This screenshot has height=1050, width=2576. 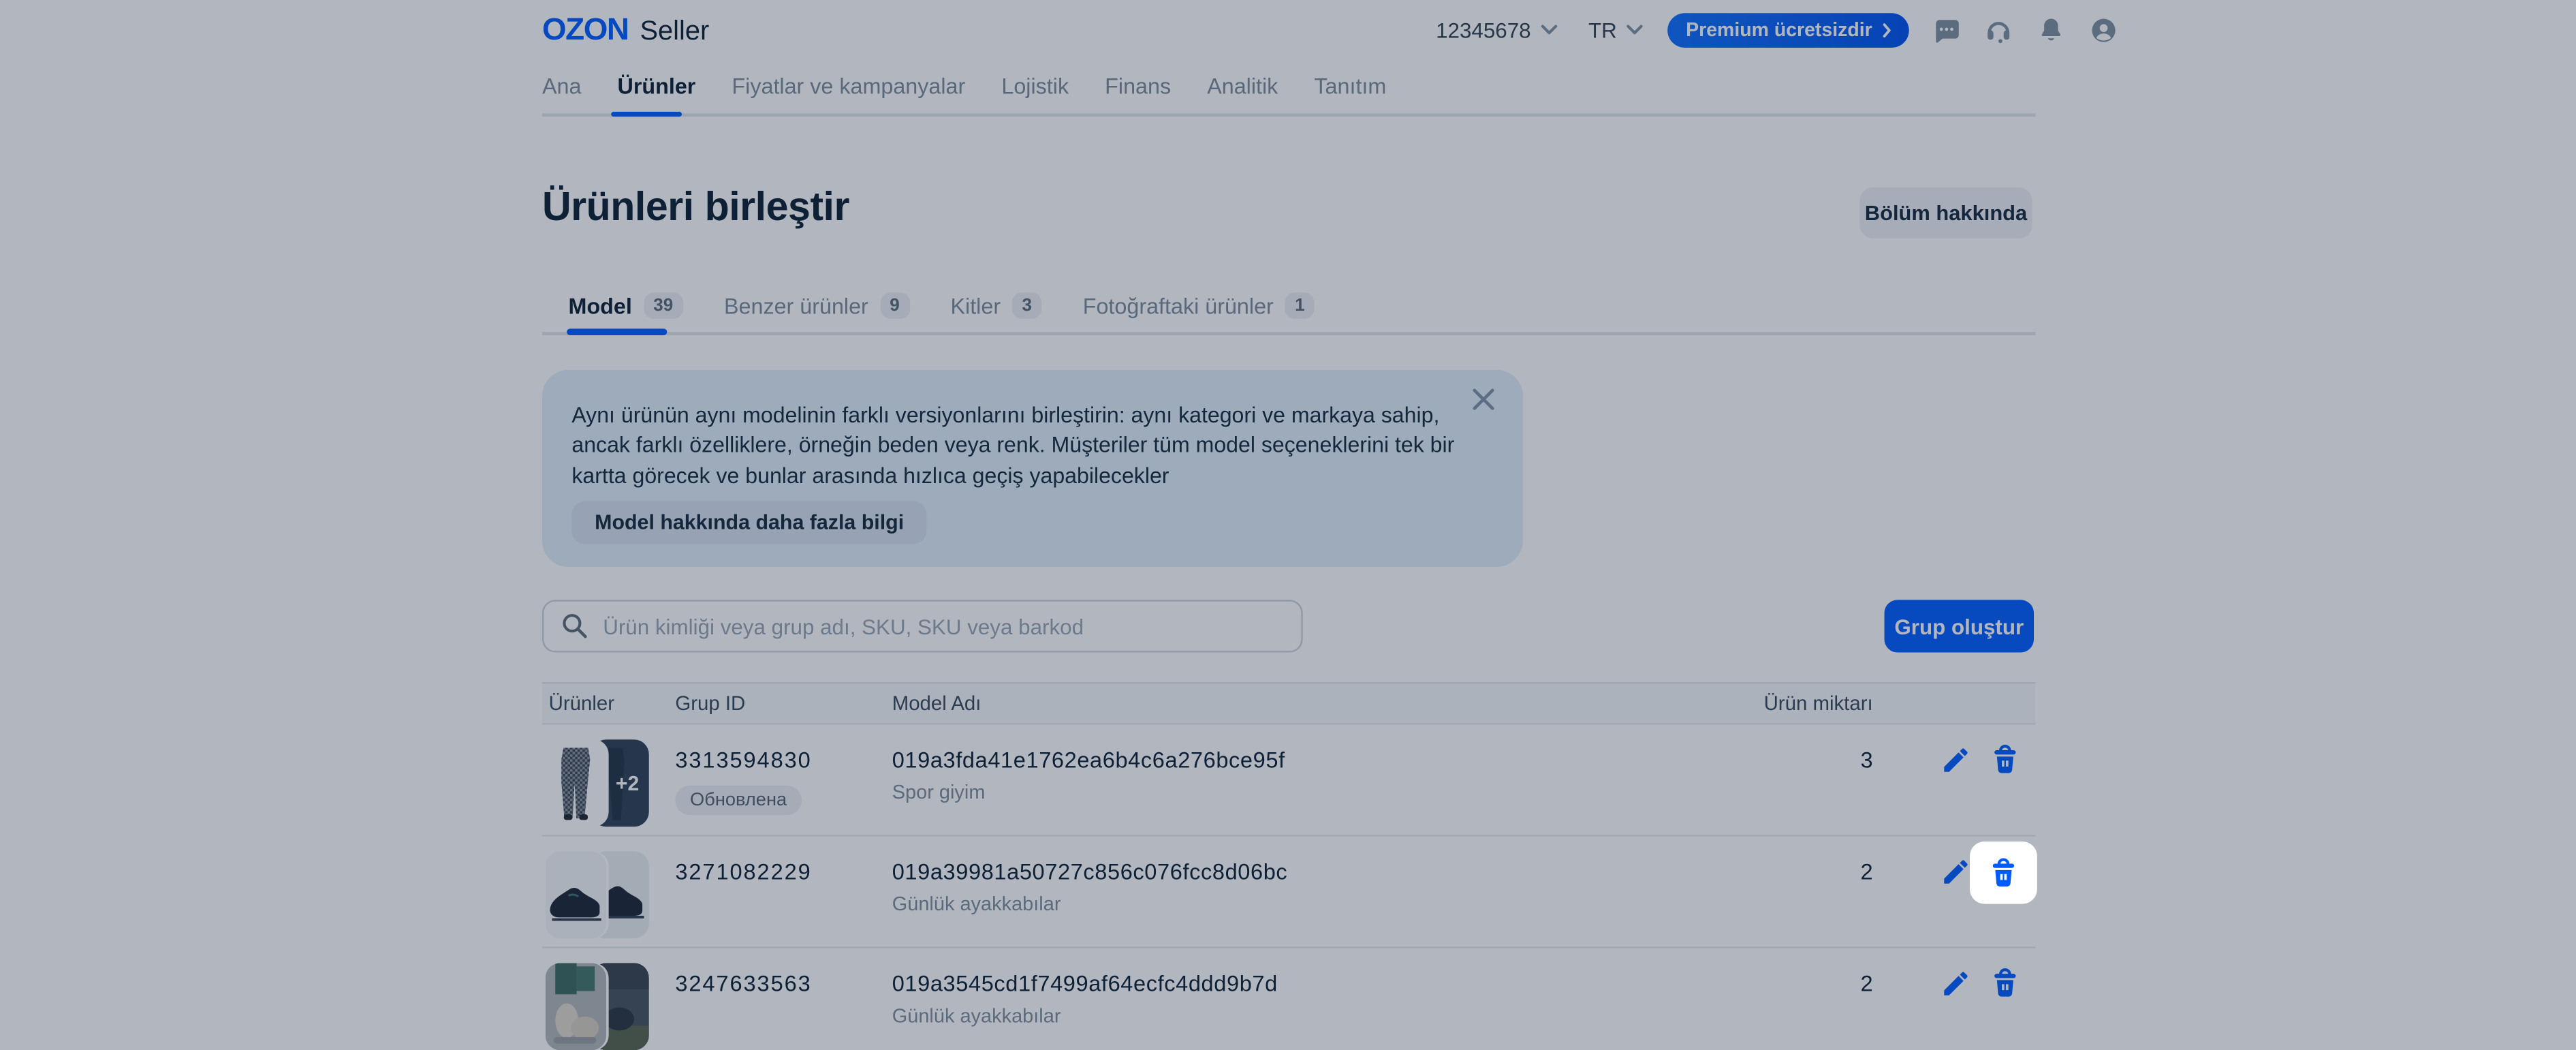 I want to click on highlighted-delete-button, so click(x=2003, y=872).